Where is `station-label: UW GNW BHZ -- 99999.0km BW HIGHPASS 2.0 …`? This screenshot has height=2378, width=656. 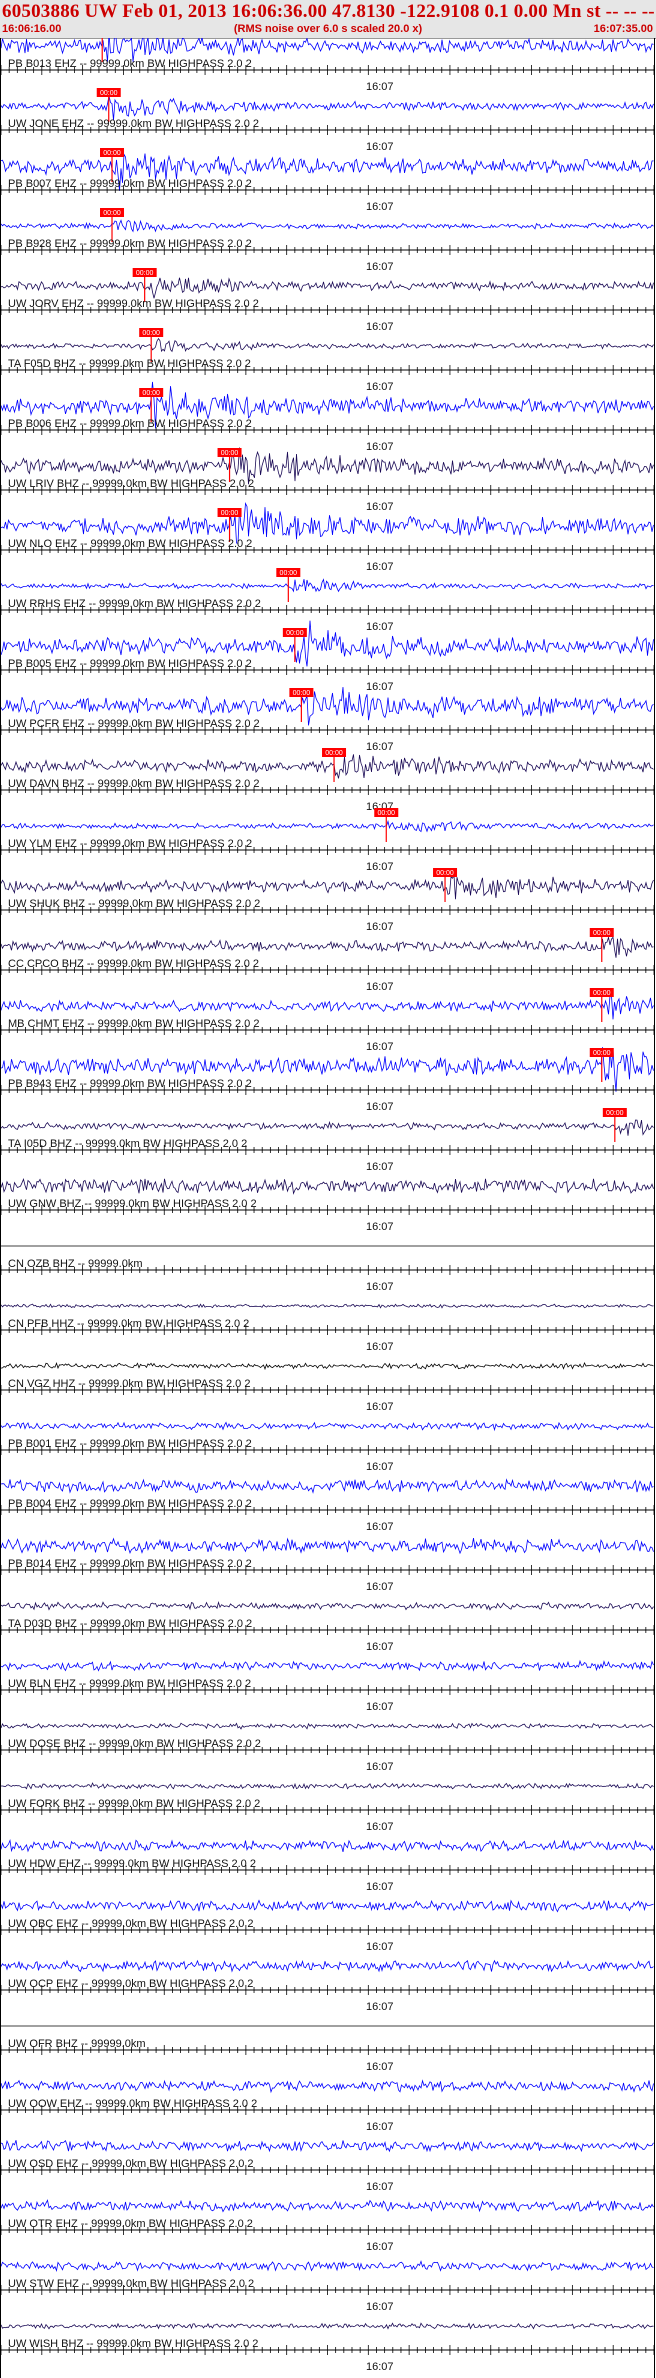 station-label: UW GNW BHZ -- 99999.0km BW HIGHPASS 2.0 … is located at coordinates (132, 1204).